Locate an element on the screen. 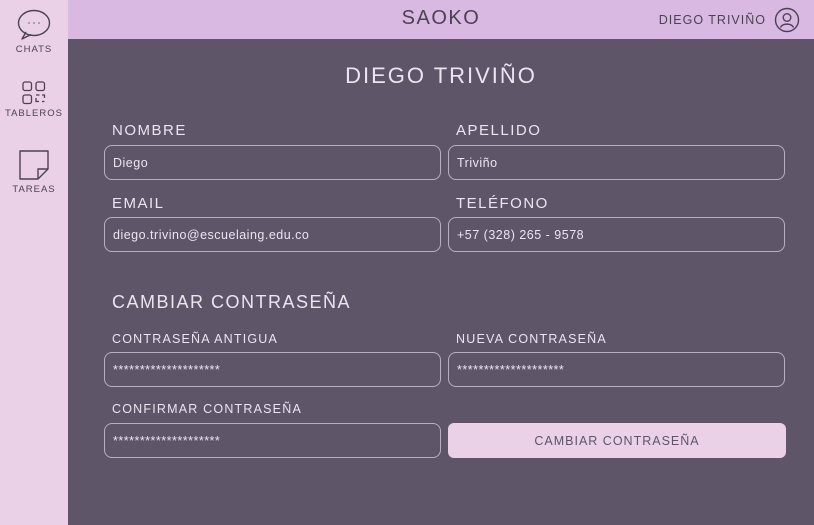 Image resolution: width=814 pixels, height=525 pixels. sidebar-item-label: CHATS is located at coordinates (34, 49).